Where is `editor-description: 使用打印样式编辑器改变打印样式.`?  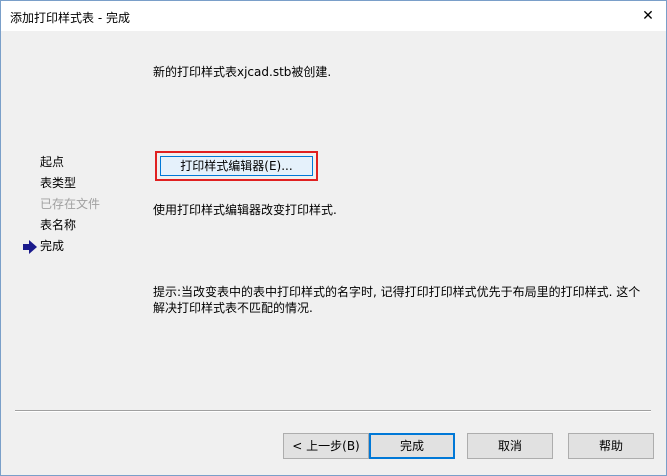 editor-description: 使用打印样式编辑器改变打印样式. is located at coordinates (245, 210).